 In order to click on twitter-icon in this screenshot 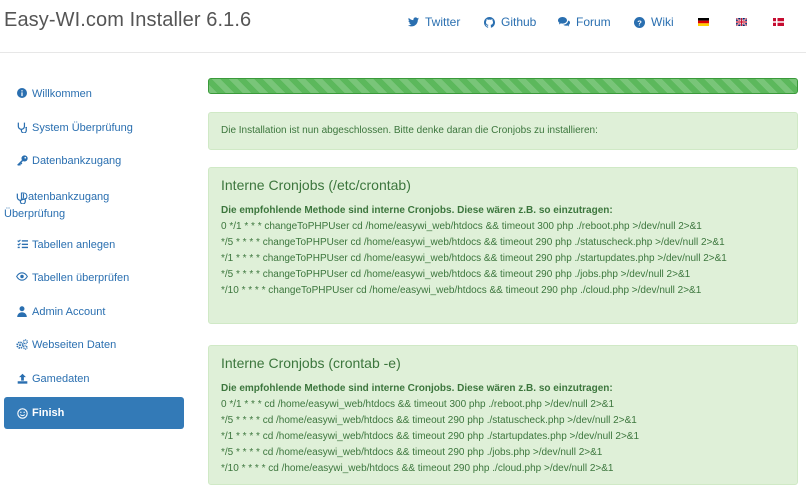, I will do `click(413, 22)`.